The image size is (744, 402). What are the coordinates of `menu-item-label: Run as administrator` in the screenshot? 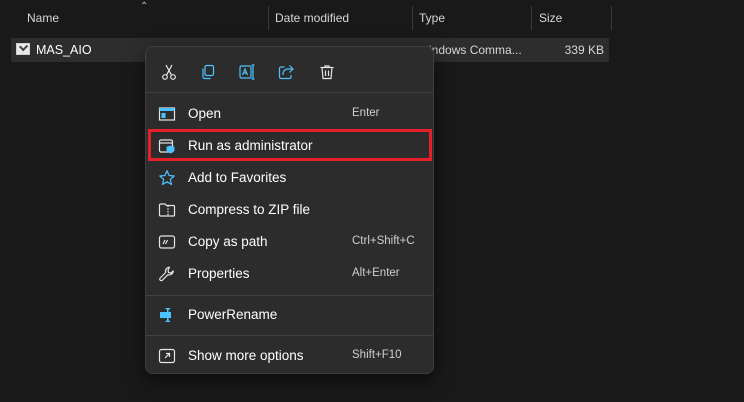 It's located at (250, 145).